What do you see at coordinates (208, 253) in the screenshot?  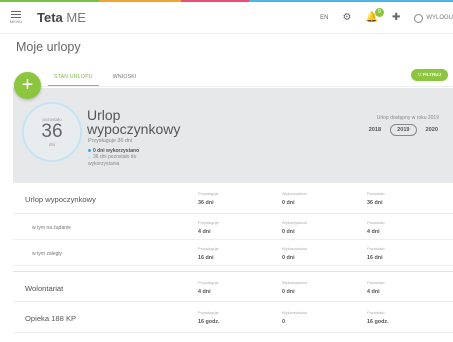 I see `granted-cell: Przysługuje 16 dni` at bounding box center [208, 253].